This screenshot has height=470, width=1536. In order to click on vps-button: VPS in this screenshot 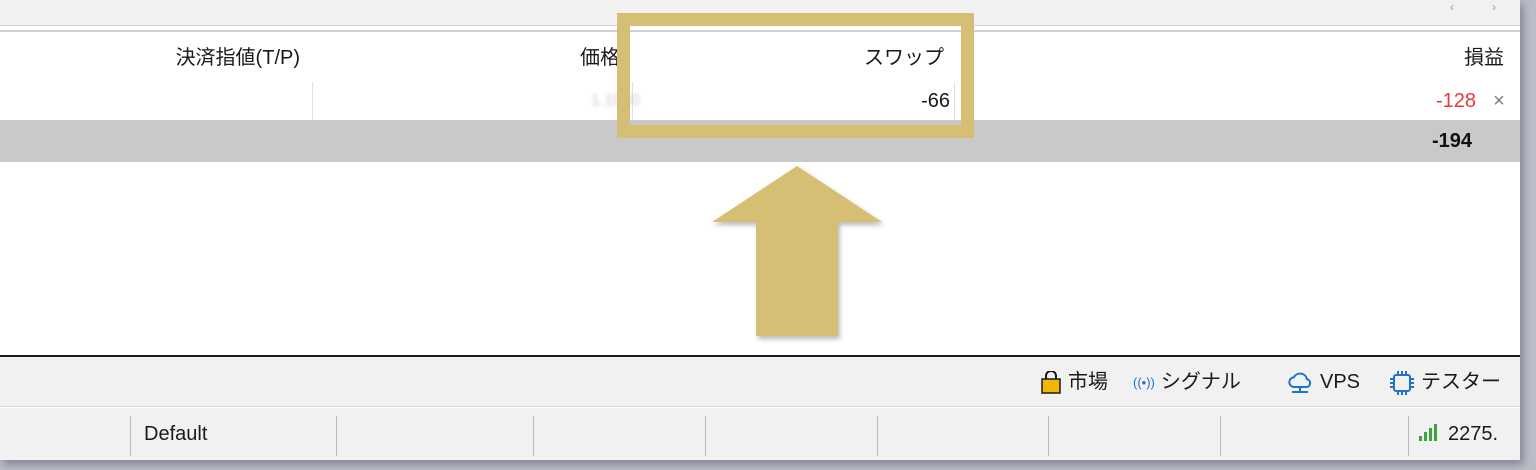, I will do `click(1323, 382)`.